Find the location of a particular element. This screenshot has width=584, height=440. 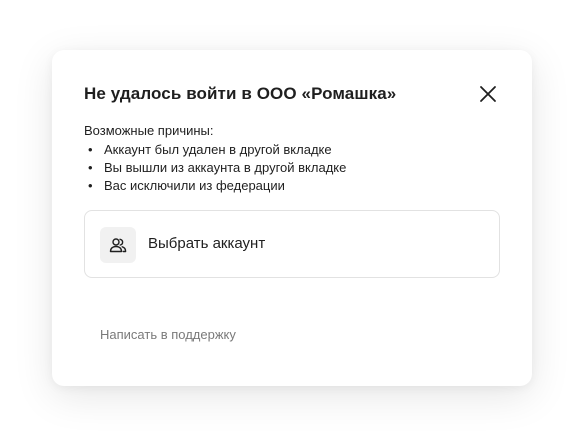

reason-text: Вы вышли из аккаунта в другой вкладке is located at coordinates (225, 167).